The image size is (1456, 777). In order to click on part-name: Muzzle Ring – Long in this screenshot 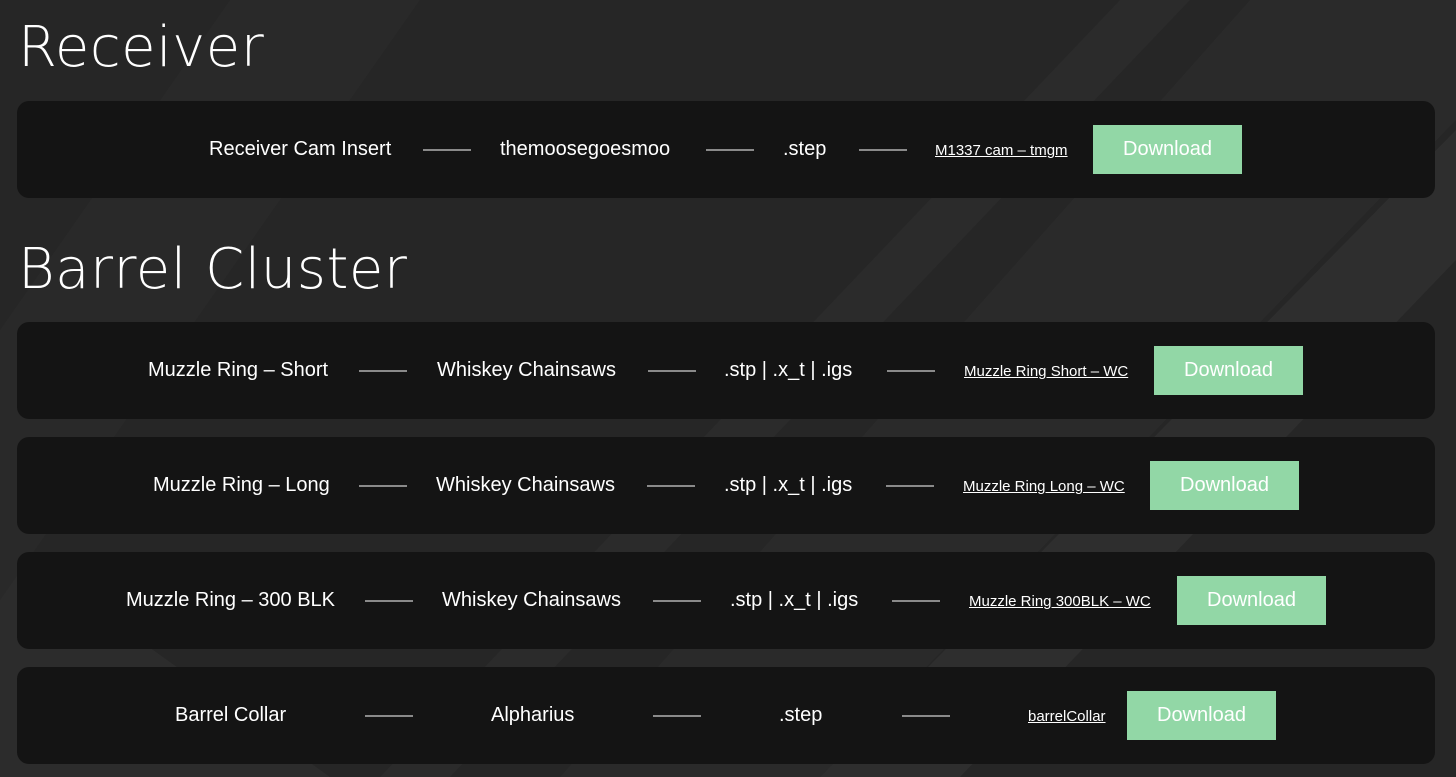, I will do `click(241, 485)`.